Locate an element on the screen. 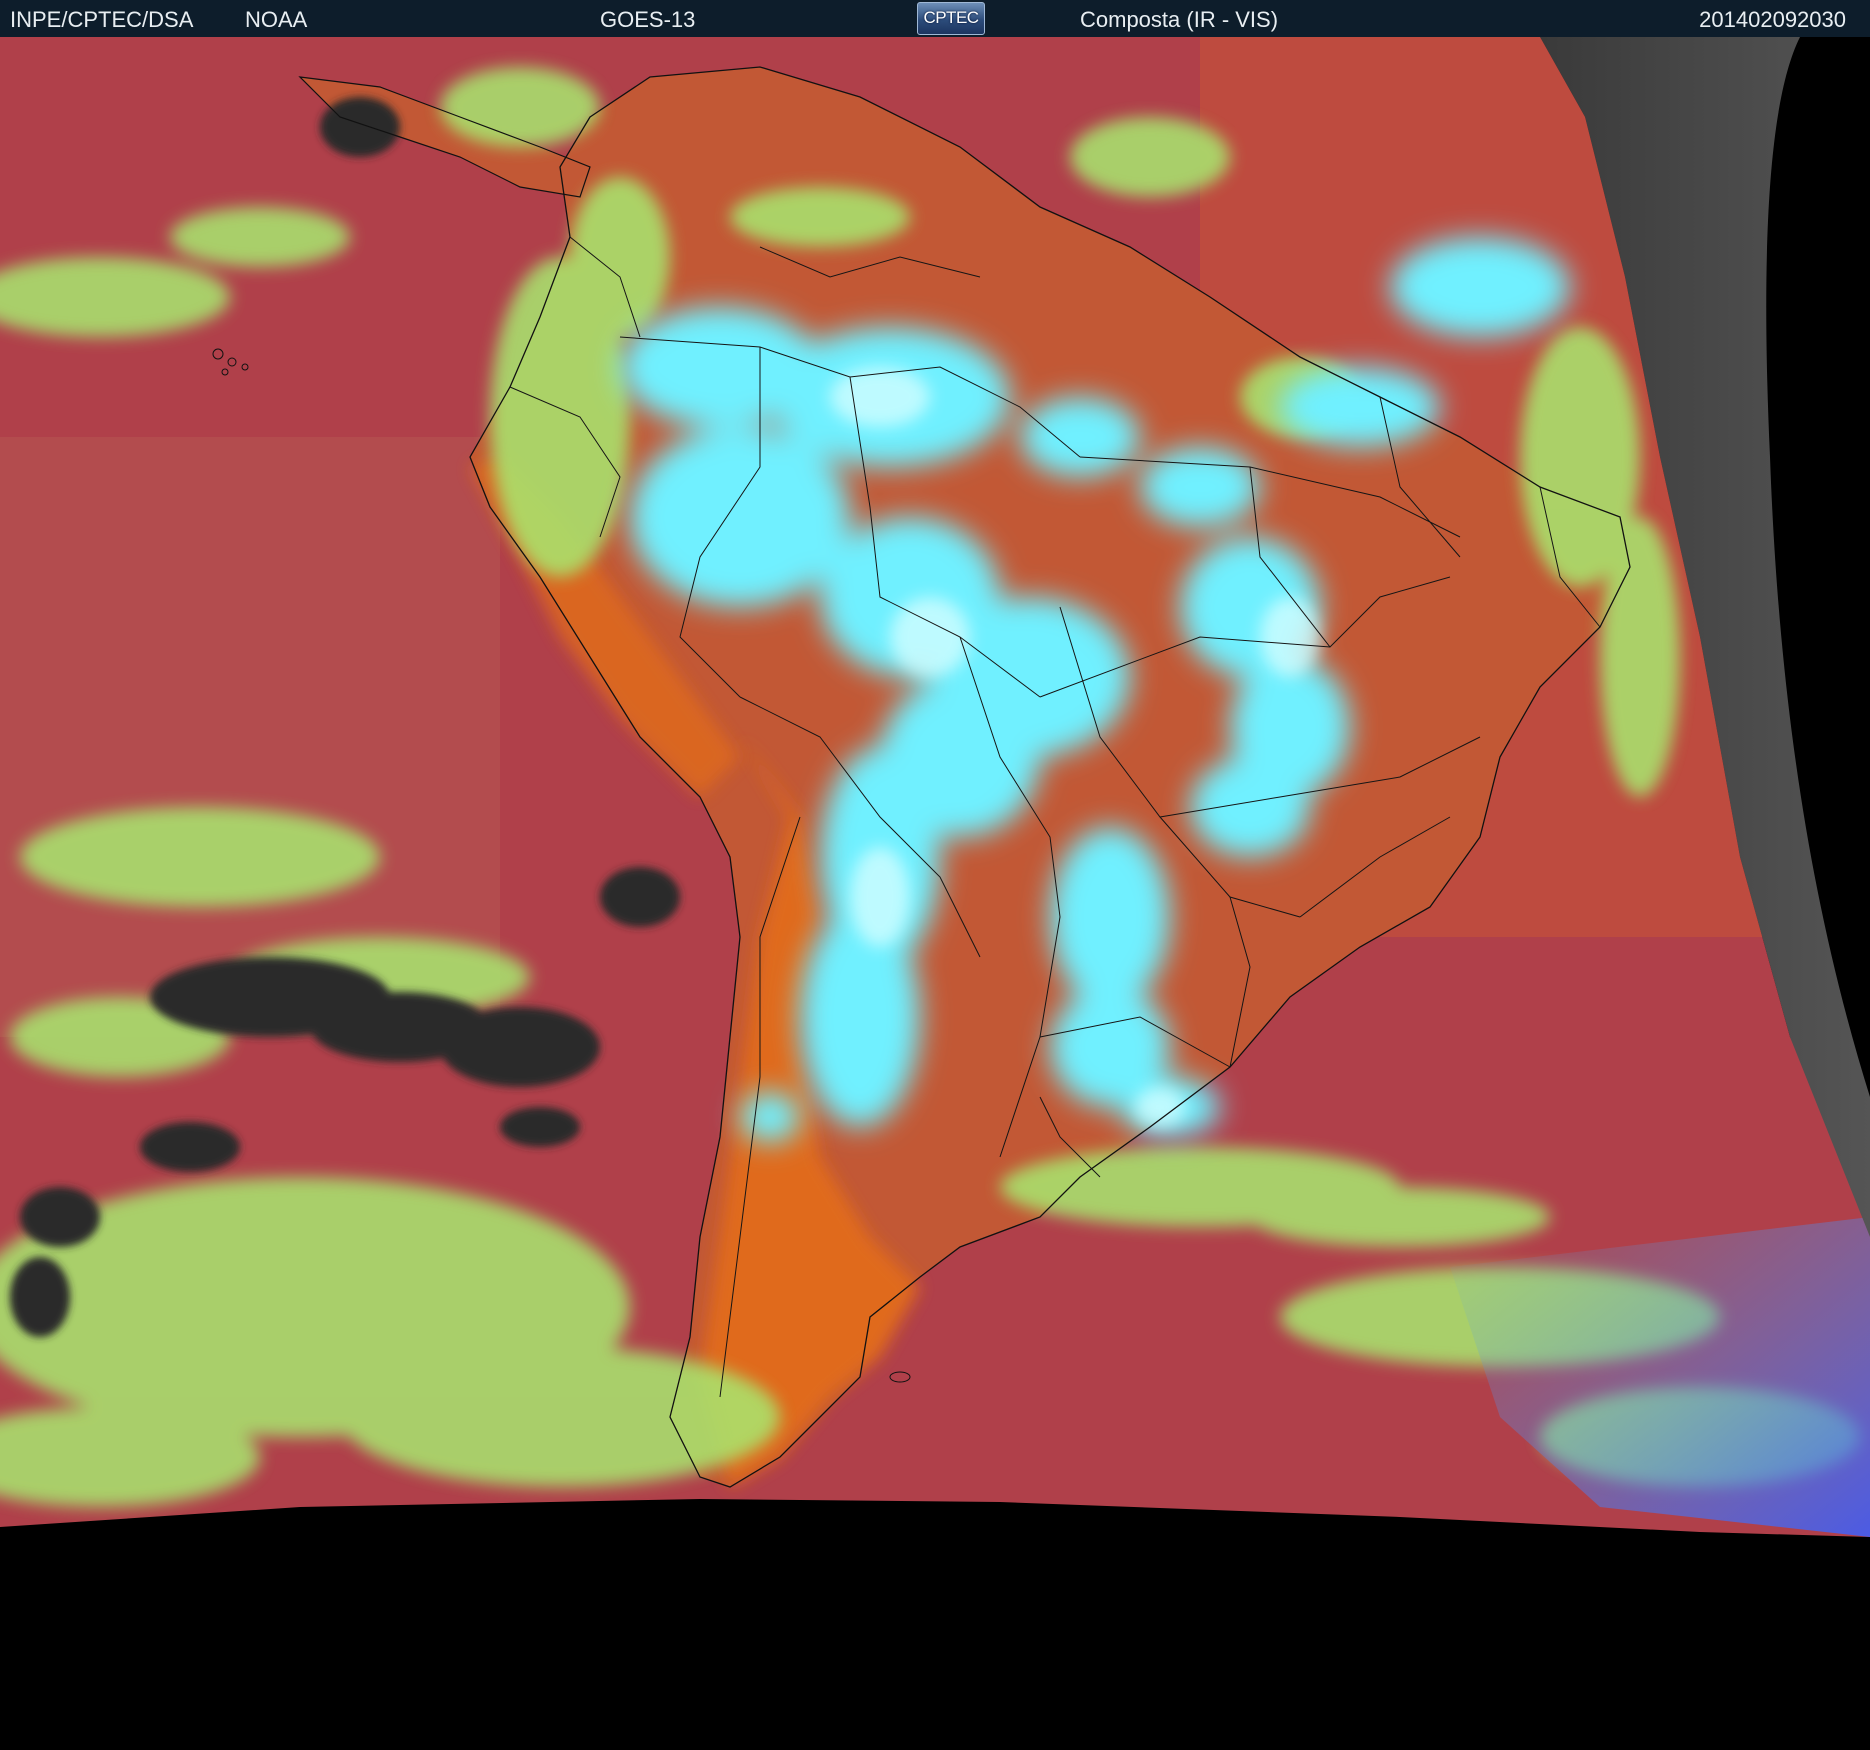 This screenshot has width=1870, height=1750. satellite-label: GOES-13 is located at coordinates (648, 19).